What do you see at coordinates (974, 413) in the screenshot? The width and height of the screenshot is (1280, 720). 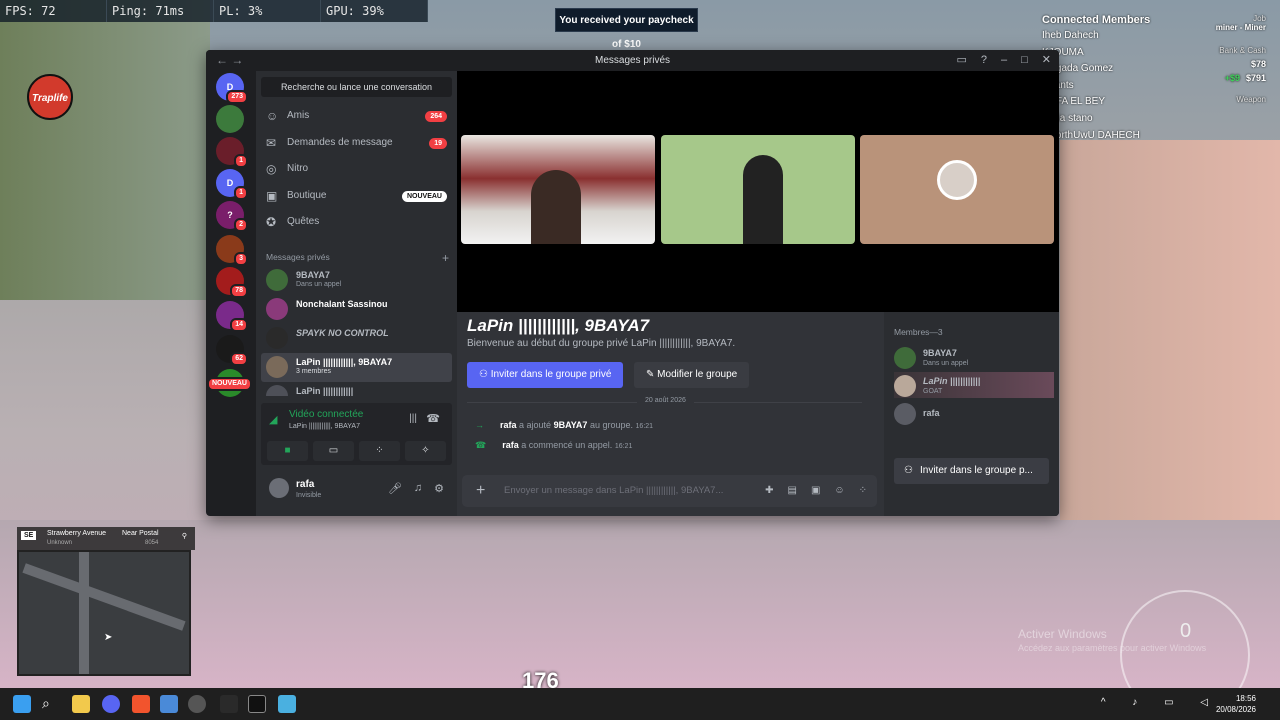 I see `member-row: rafa` at bounding box center [974, 413].